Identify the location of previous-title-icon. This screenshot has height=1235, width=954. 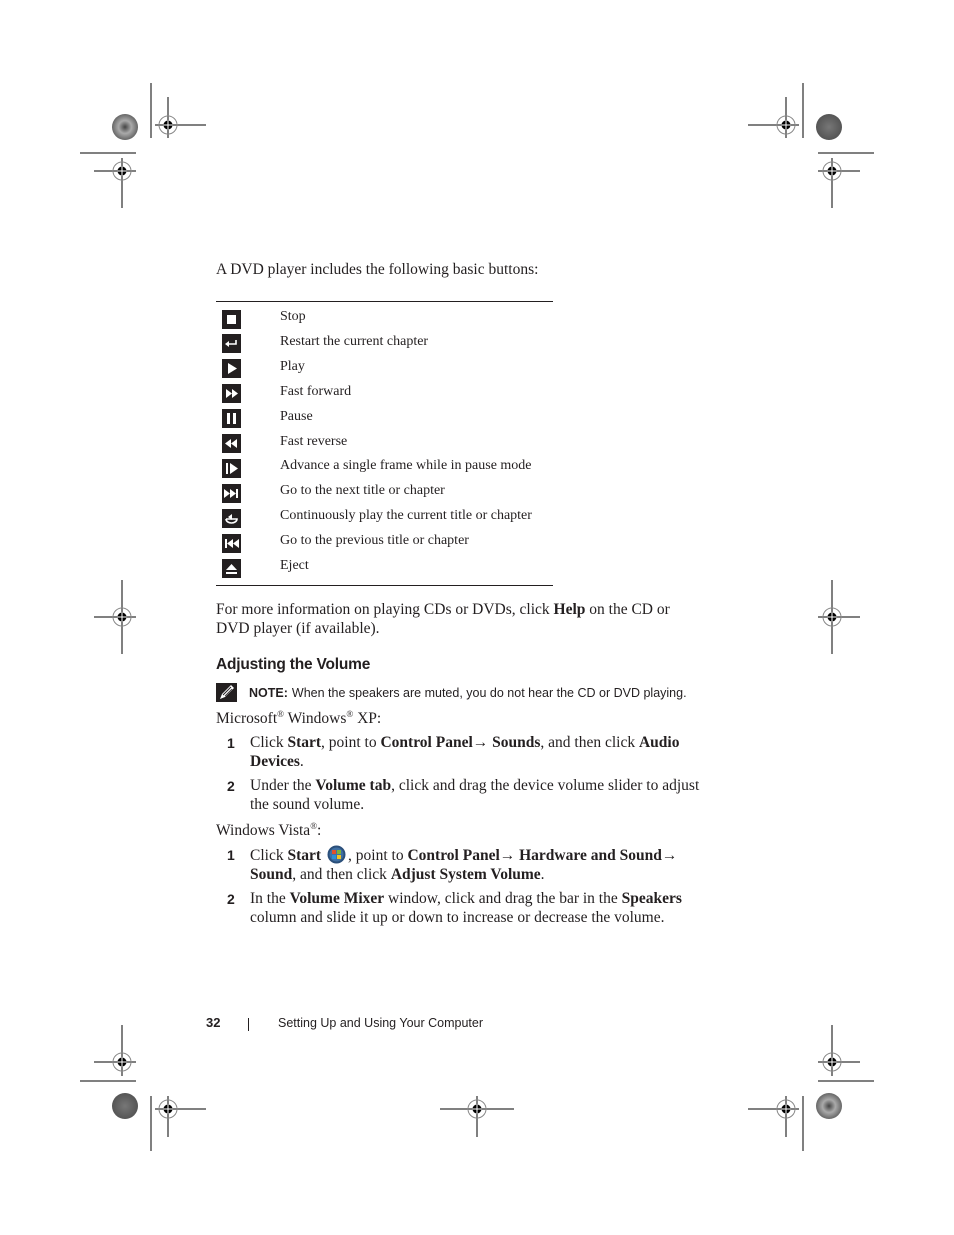
(231, 543).